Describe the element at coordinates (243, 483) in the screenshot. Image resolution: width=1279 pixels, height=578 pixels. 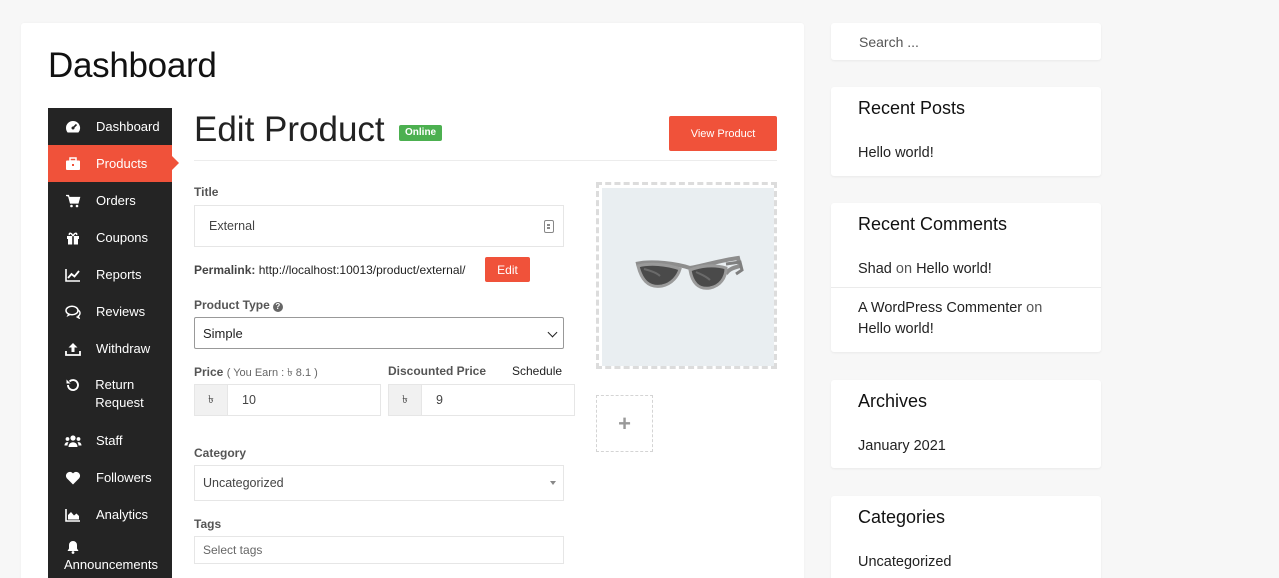
I see `category-value: Uncategorized` at that location.